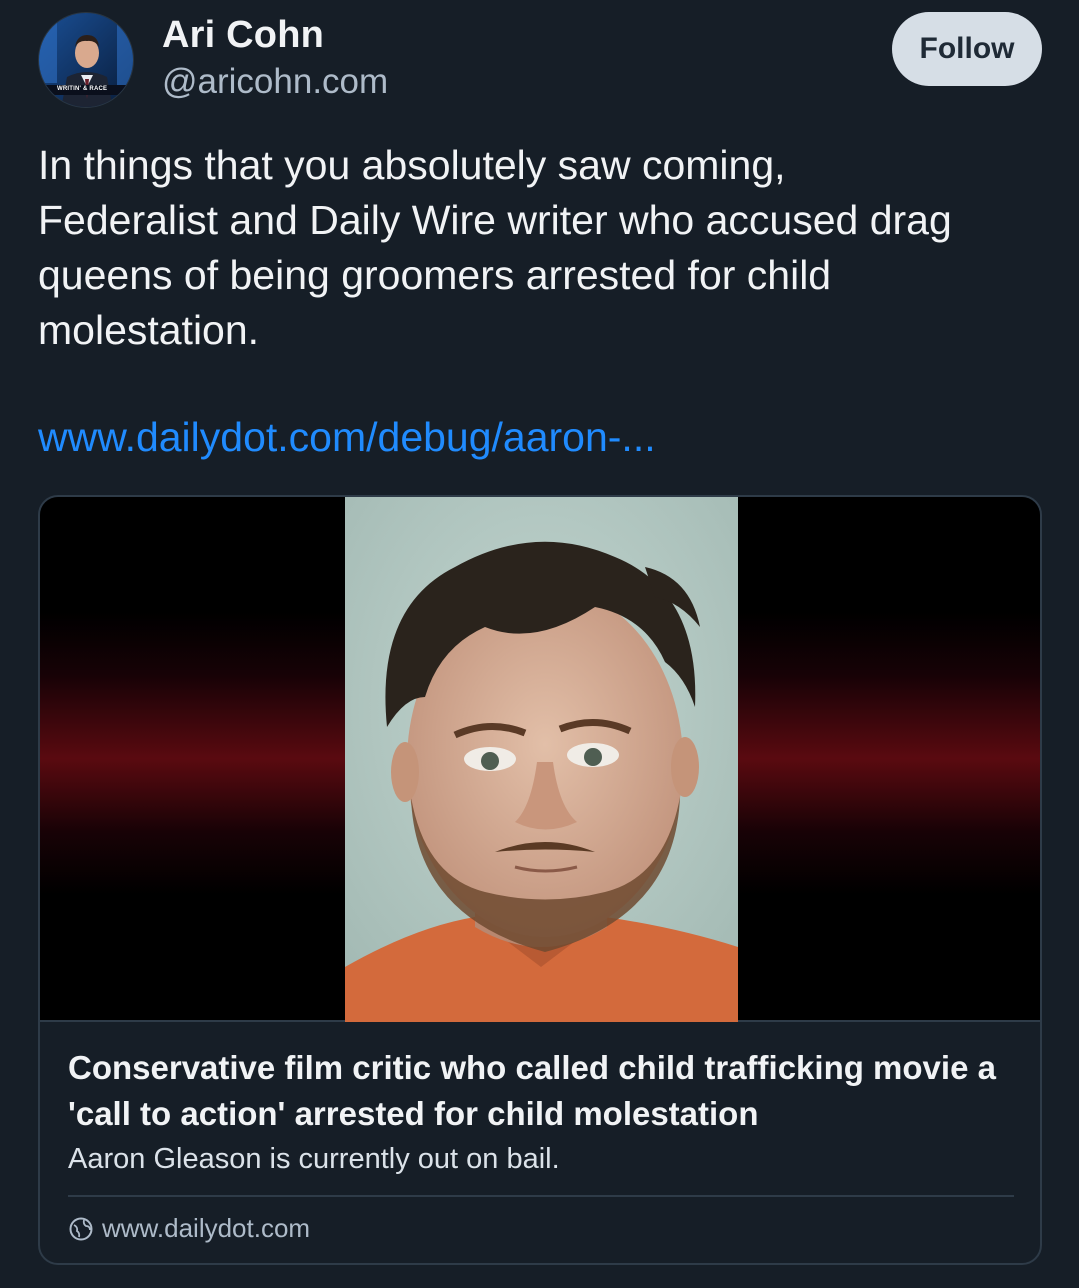 The width and height of the screenshot is (1079, 1288). I want to click on card-divider, so click(541, 1196).